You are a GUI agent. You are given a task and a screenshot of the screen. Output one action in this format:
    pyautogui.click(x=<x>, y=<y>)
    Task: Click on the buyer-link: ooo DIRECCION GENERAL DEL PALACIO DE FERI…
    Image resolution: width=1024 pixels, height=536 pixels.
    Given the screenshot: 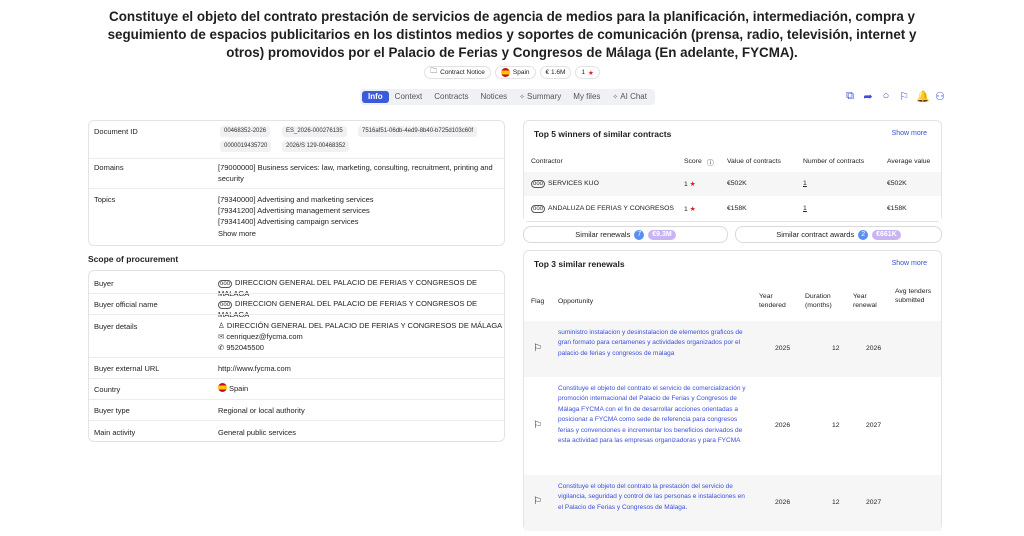 What is the action you would take?
    pyautogui.click(x=361, y=288)
    